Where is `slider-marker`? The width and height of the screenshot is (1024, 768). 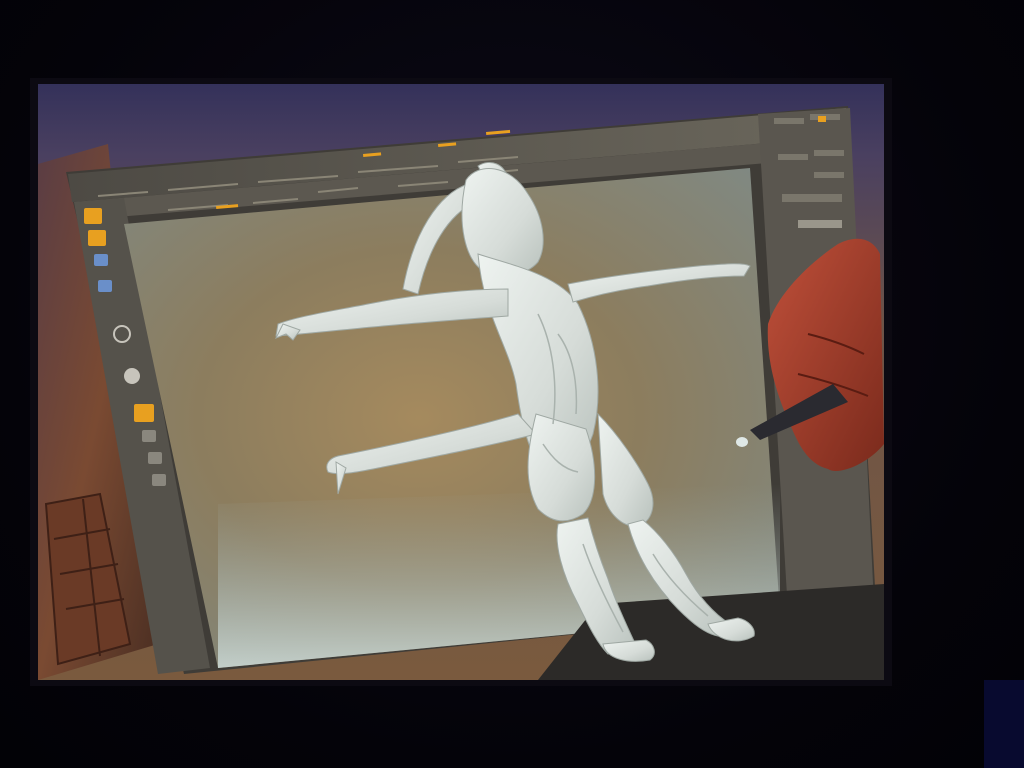
slider-marker is located at coordinates (498, 132).